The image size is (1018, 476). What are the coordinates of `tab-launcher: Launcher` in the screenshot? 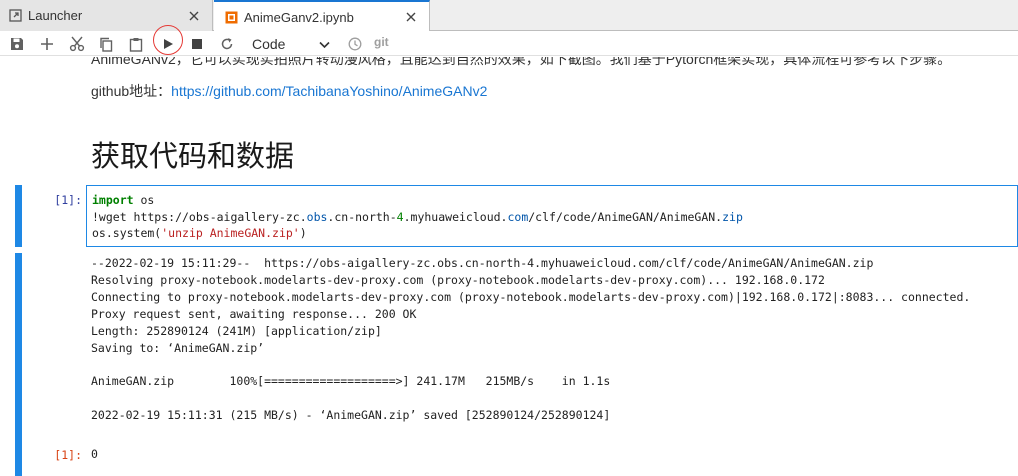 It's located at (106, 15).